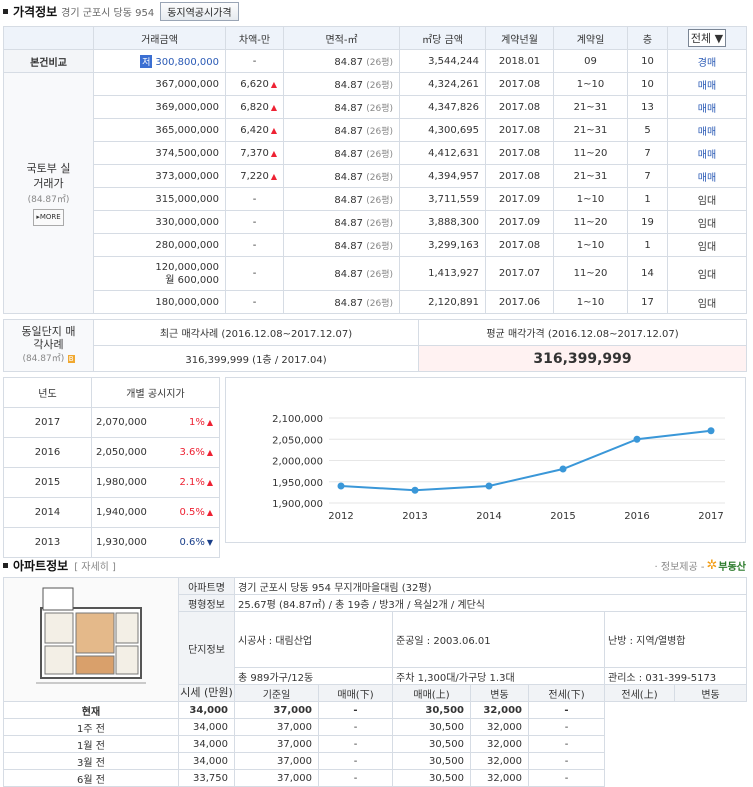  Describe the element at coordinates (647, 107) in the screenshot. I see `floor-cell: 13` at that location.